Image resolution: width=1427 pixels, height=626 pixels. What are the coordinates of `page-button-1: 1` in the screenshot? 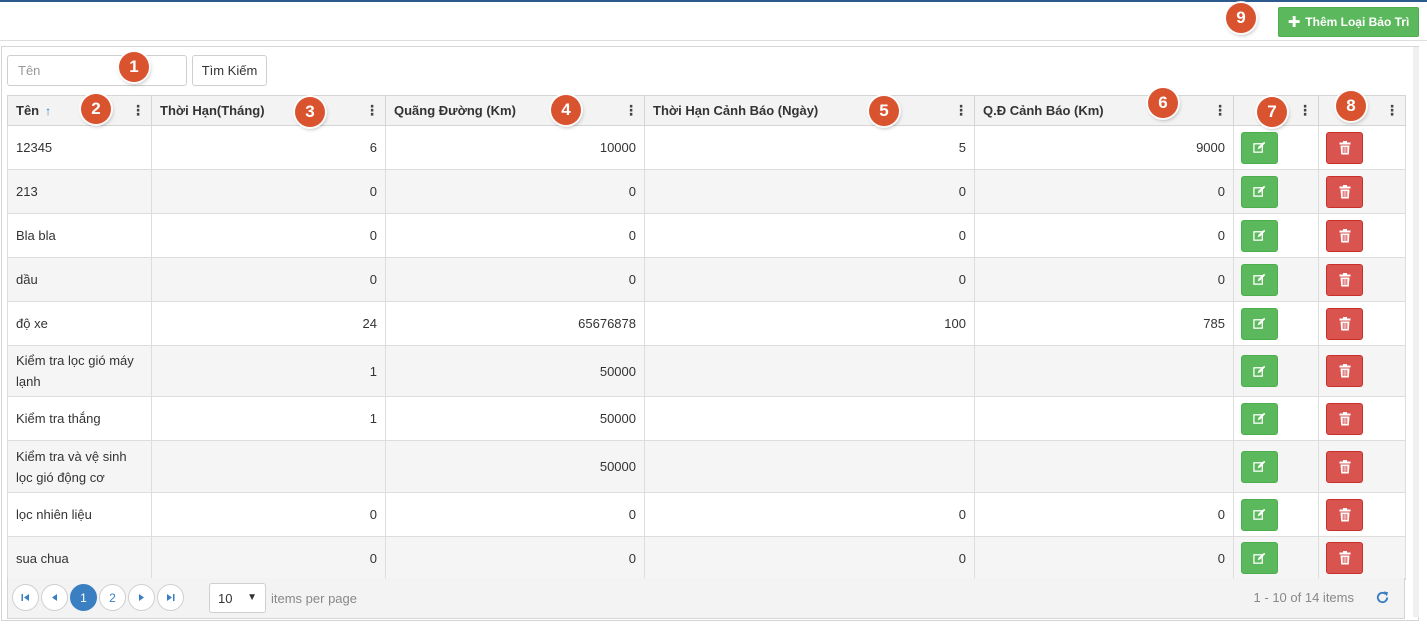 It's located at (83, 597).